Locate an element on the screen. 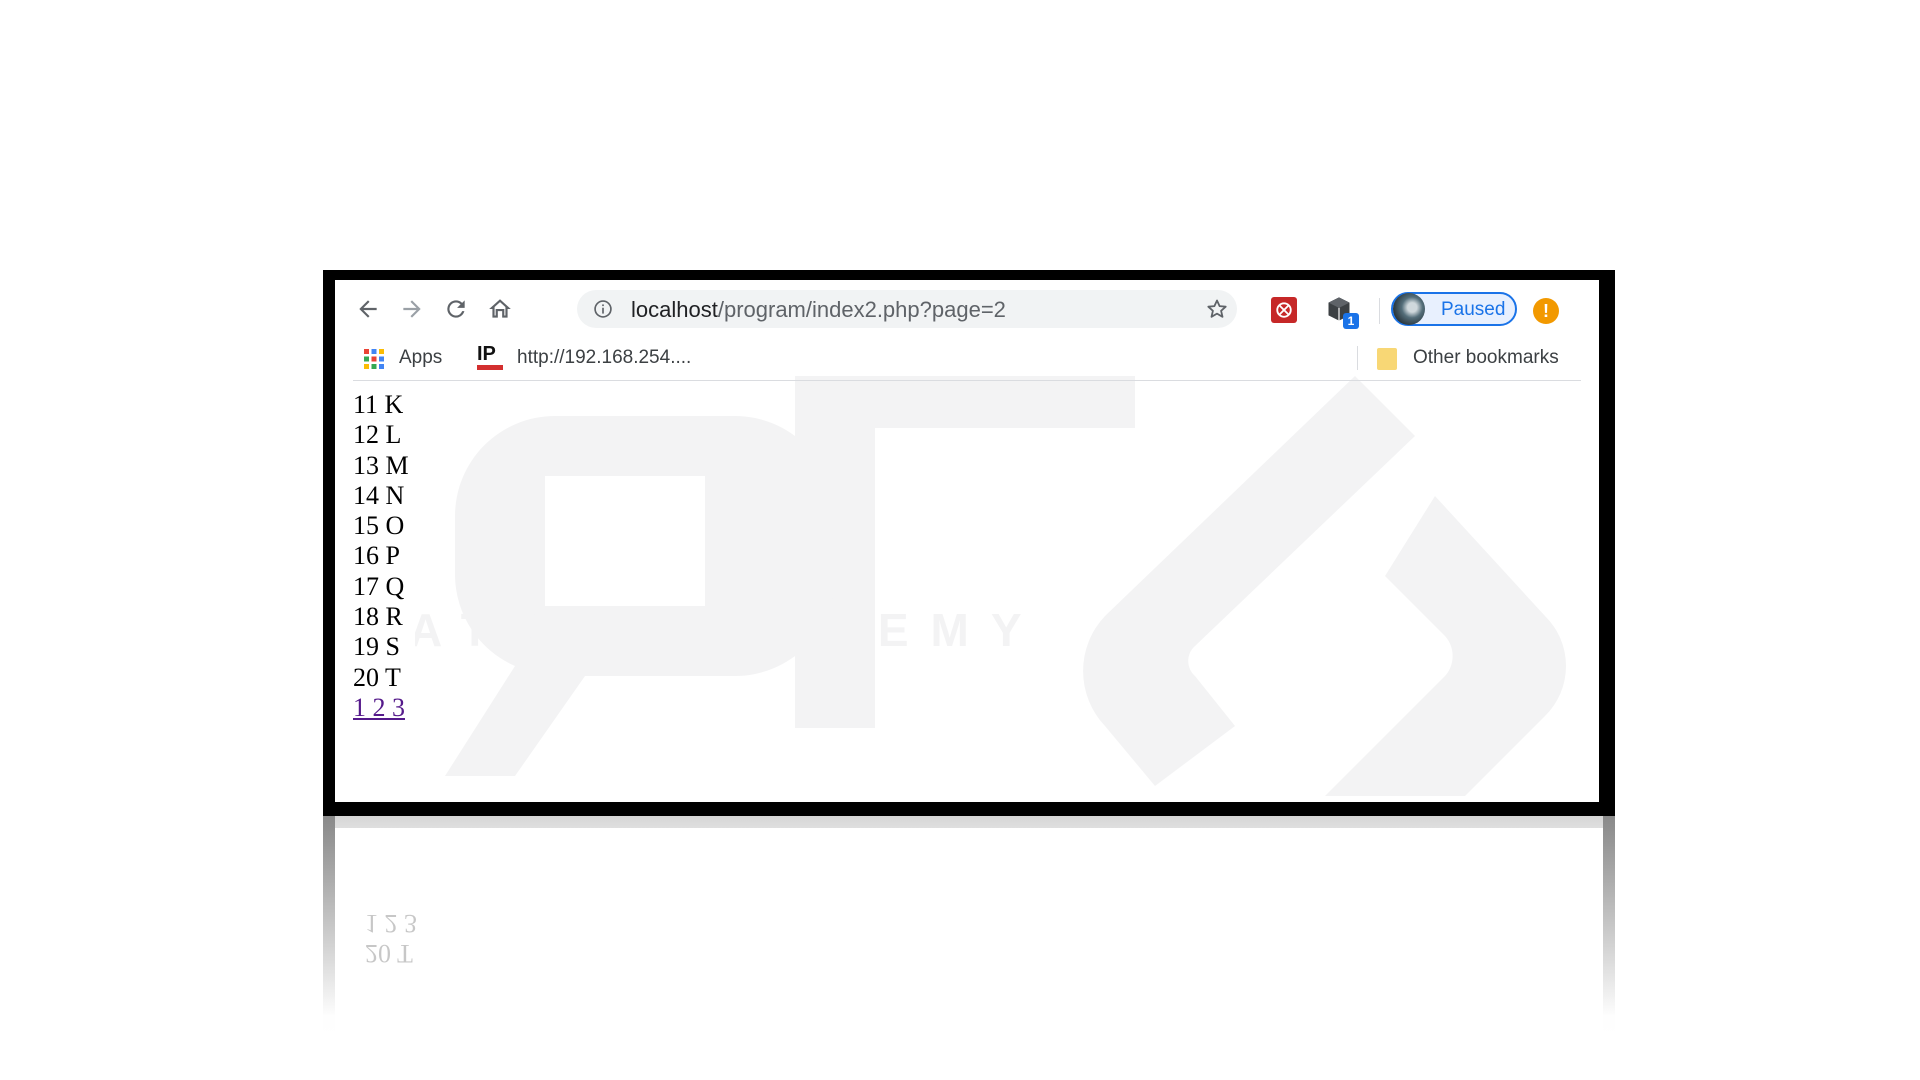  list-item: 20 T is located at coordinates (377, 677).